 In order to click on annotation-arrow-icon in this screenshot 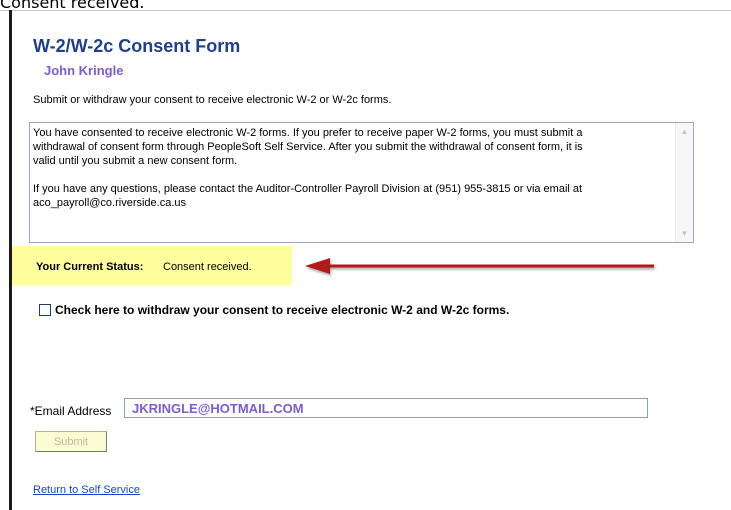, I will do `click(479, 266)`.